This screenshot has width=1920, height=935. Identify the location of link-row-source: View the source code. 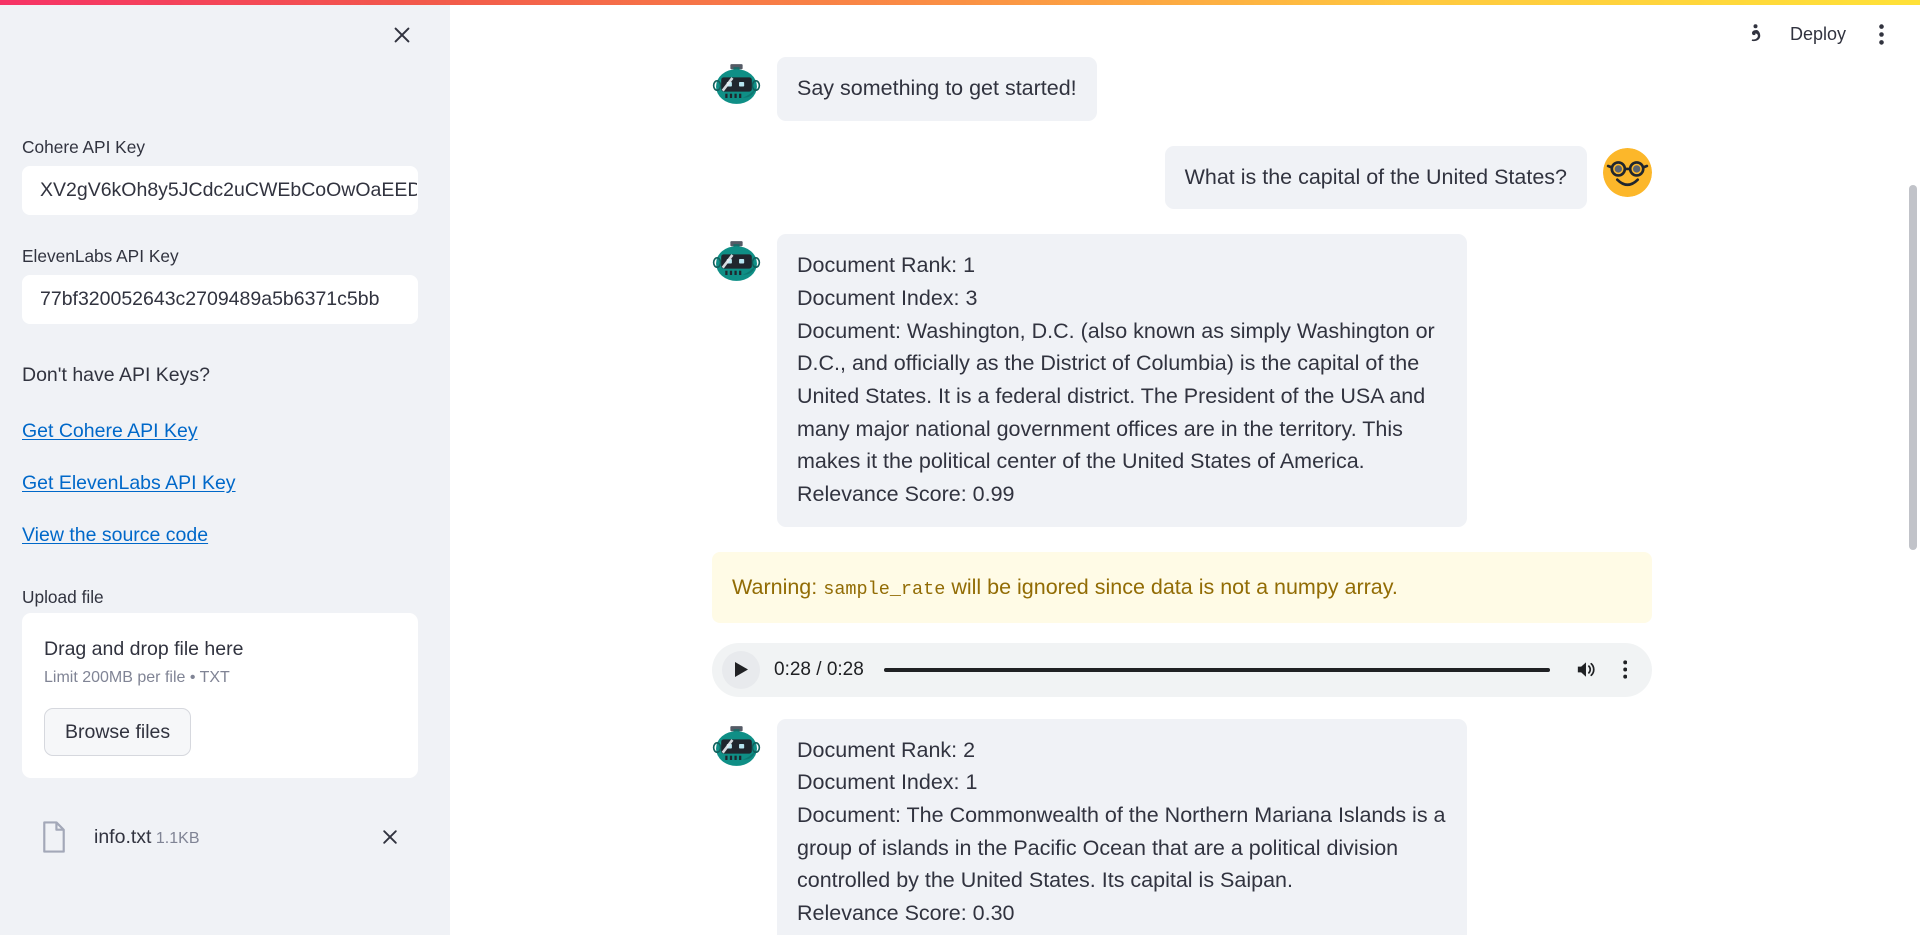
(221, 535).